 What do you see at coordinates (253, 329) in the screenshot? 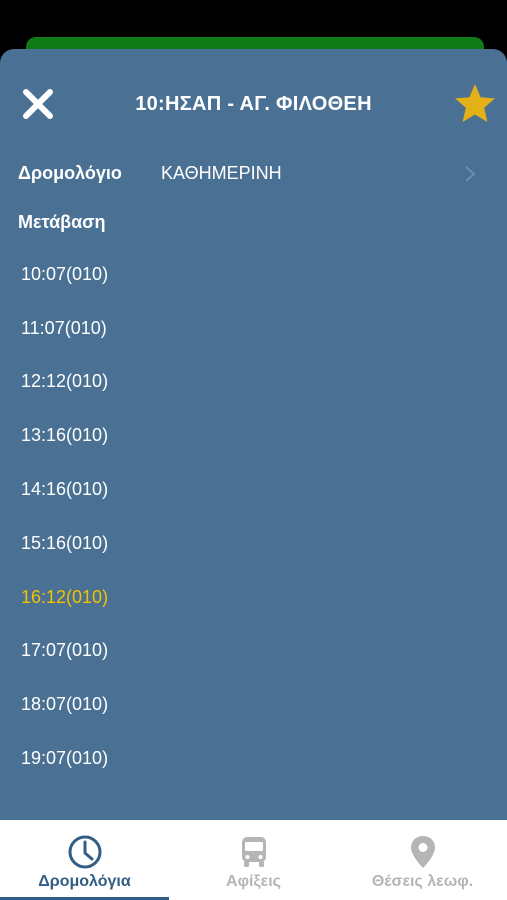
I see `schedule-time-item: 11:07(010)` at bounding box center [253, 329].